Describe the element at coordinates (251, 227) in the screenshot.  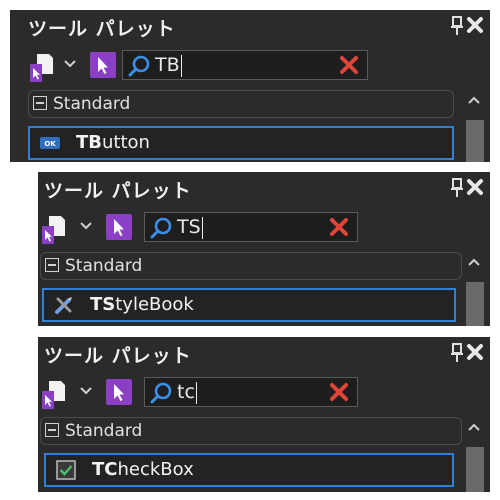
I see `search-field: TS` at that location.